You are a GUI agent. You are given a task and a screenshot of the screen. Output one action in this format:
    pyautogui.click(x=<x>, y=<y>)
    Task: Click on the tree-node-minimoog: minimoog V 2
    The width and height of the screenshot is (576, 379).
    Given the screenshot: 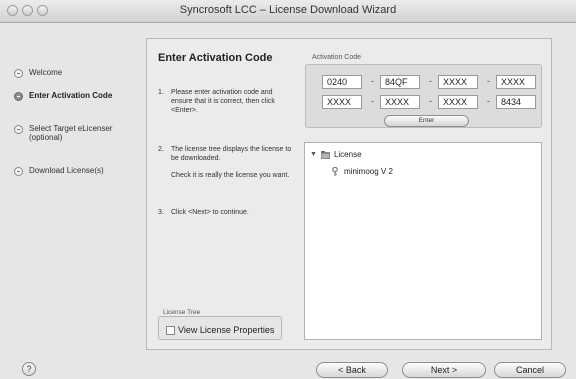 What is the action you would take?
    pyautogui.click(x=362, y=171)
    